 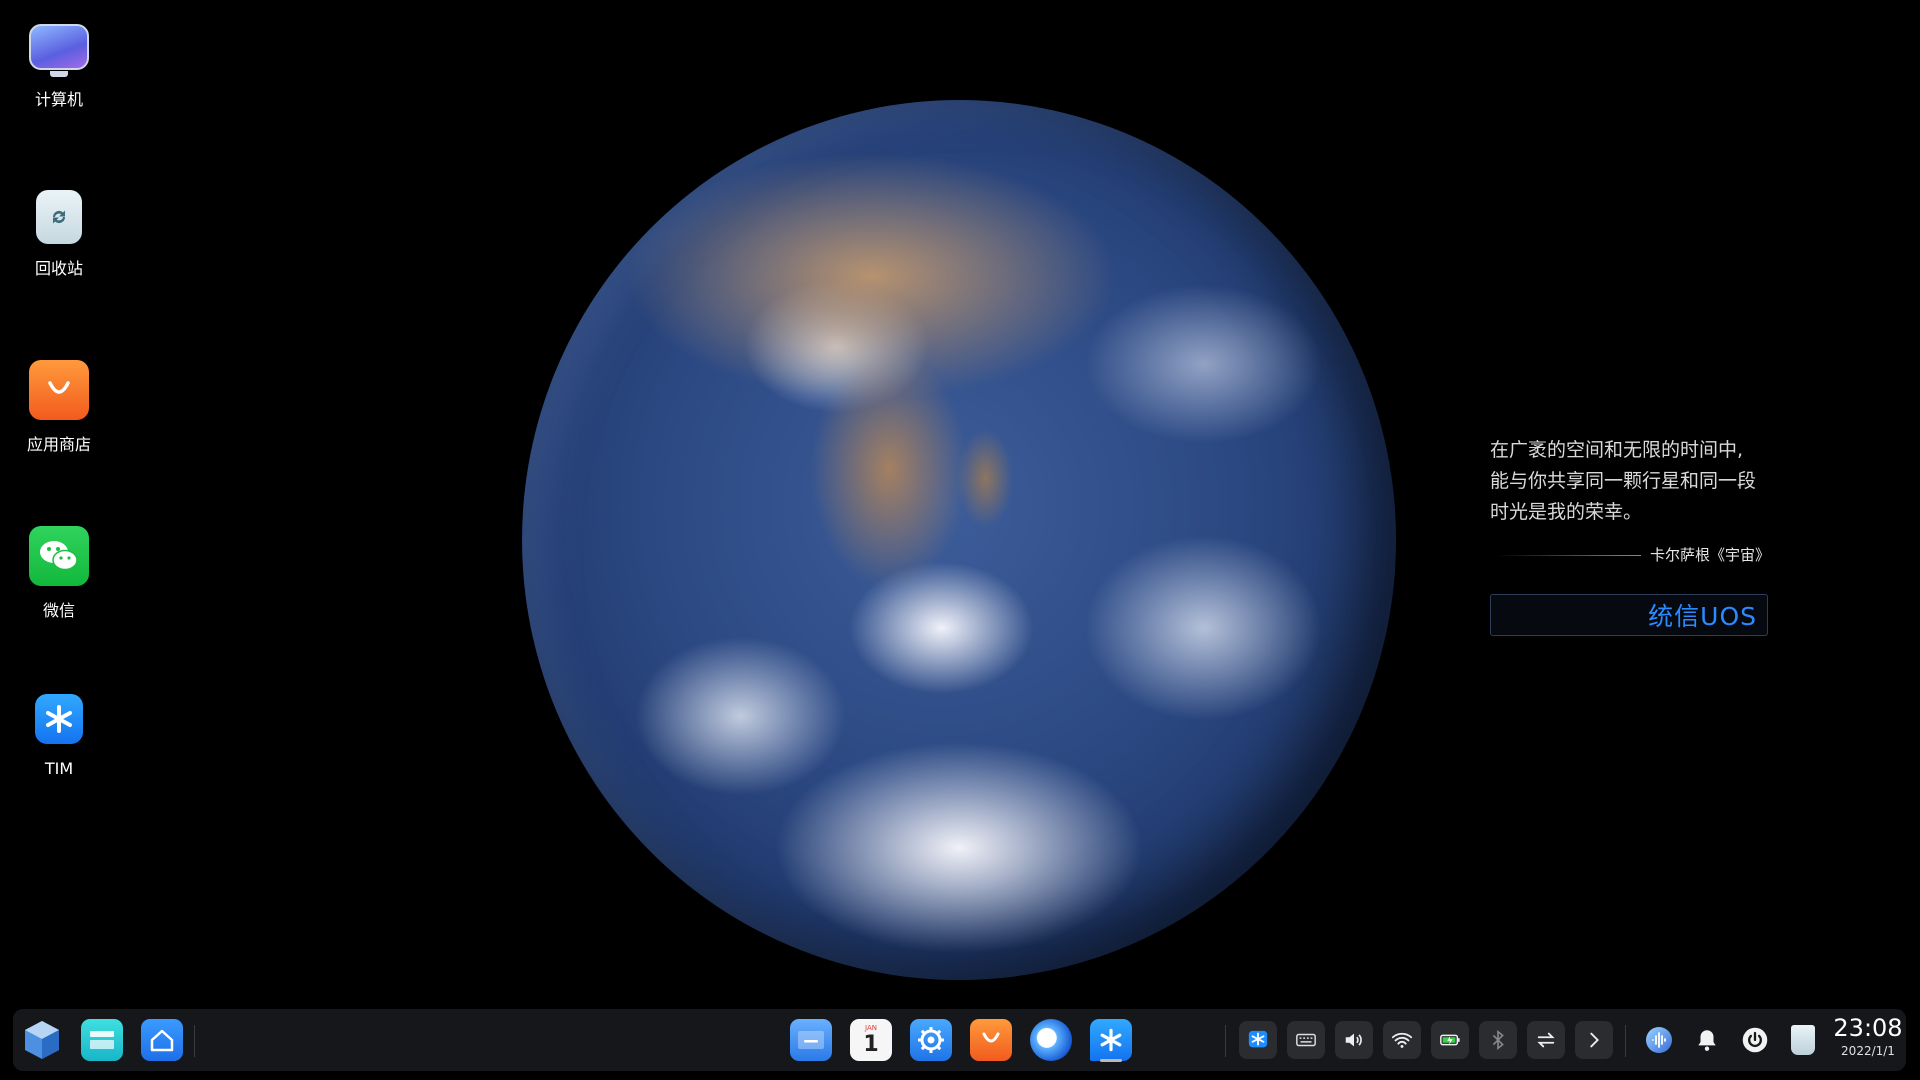 I want to click on desktop-icon-wechat: 微信, so click(x=59, y=575).